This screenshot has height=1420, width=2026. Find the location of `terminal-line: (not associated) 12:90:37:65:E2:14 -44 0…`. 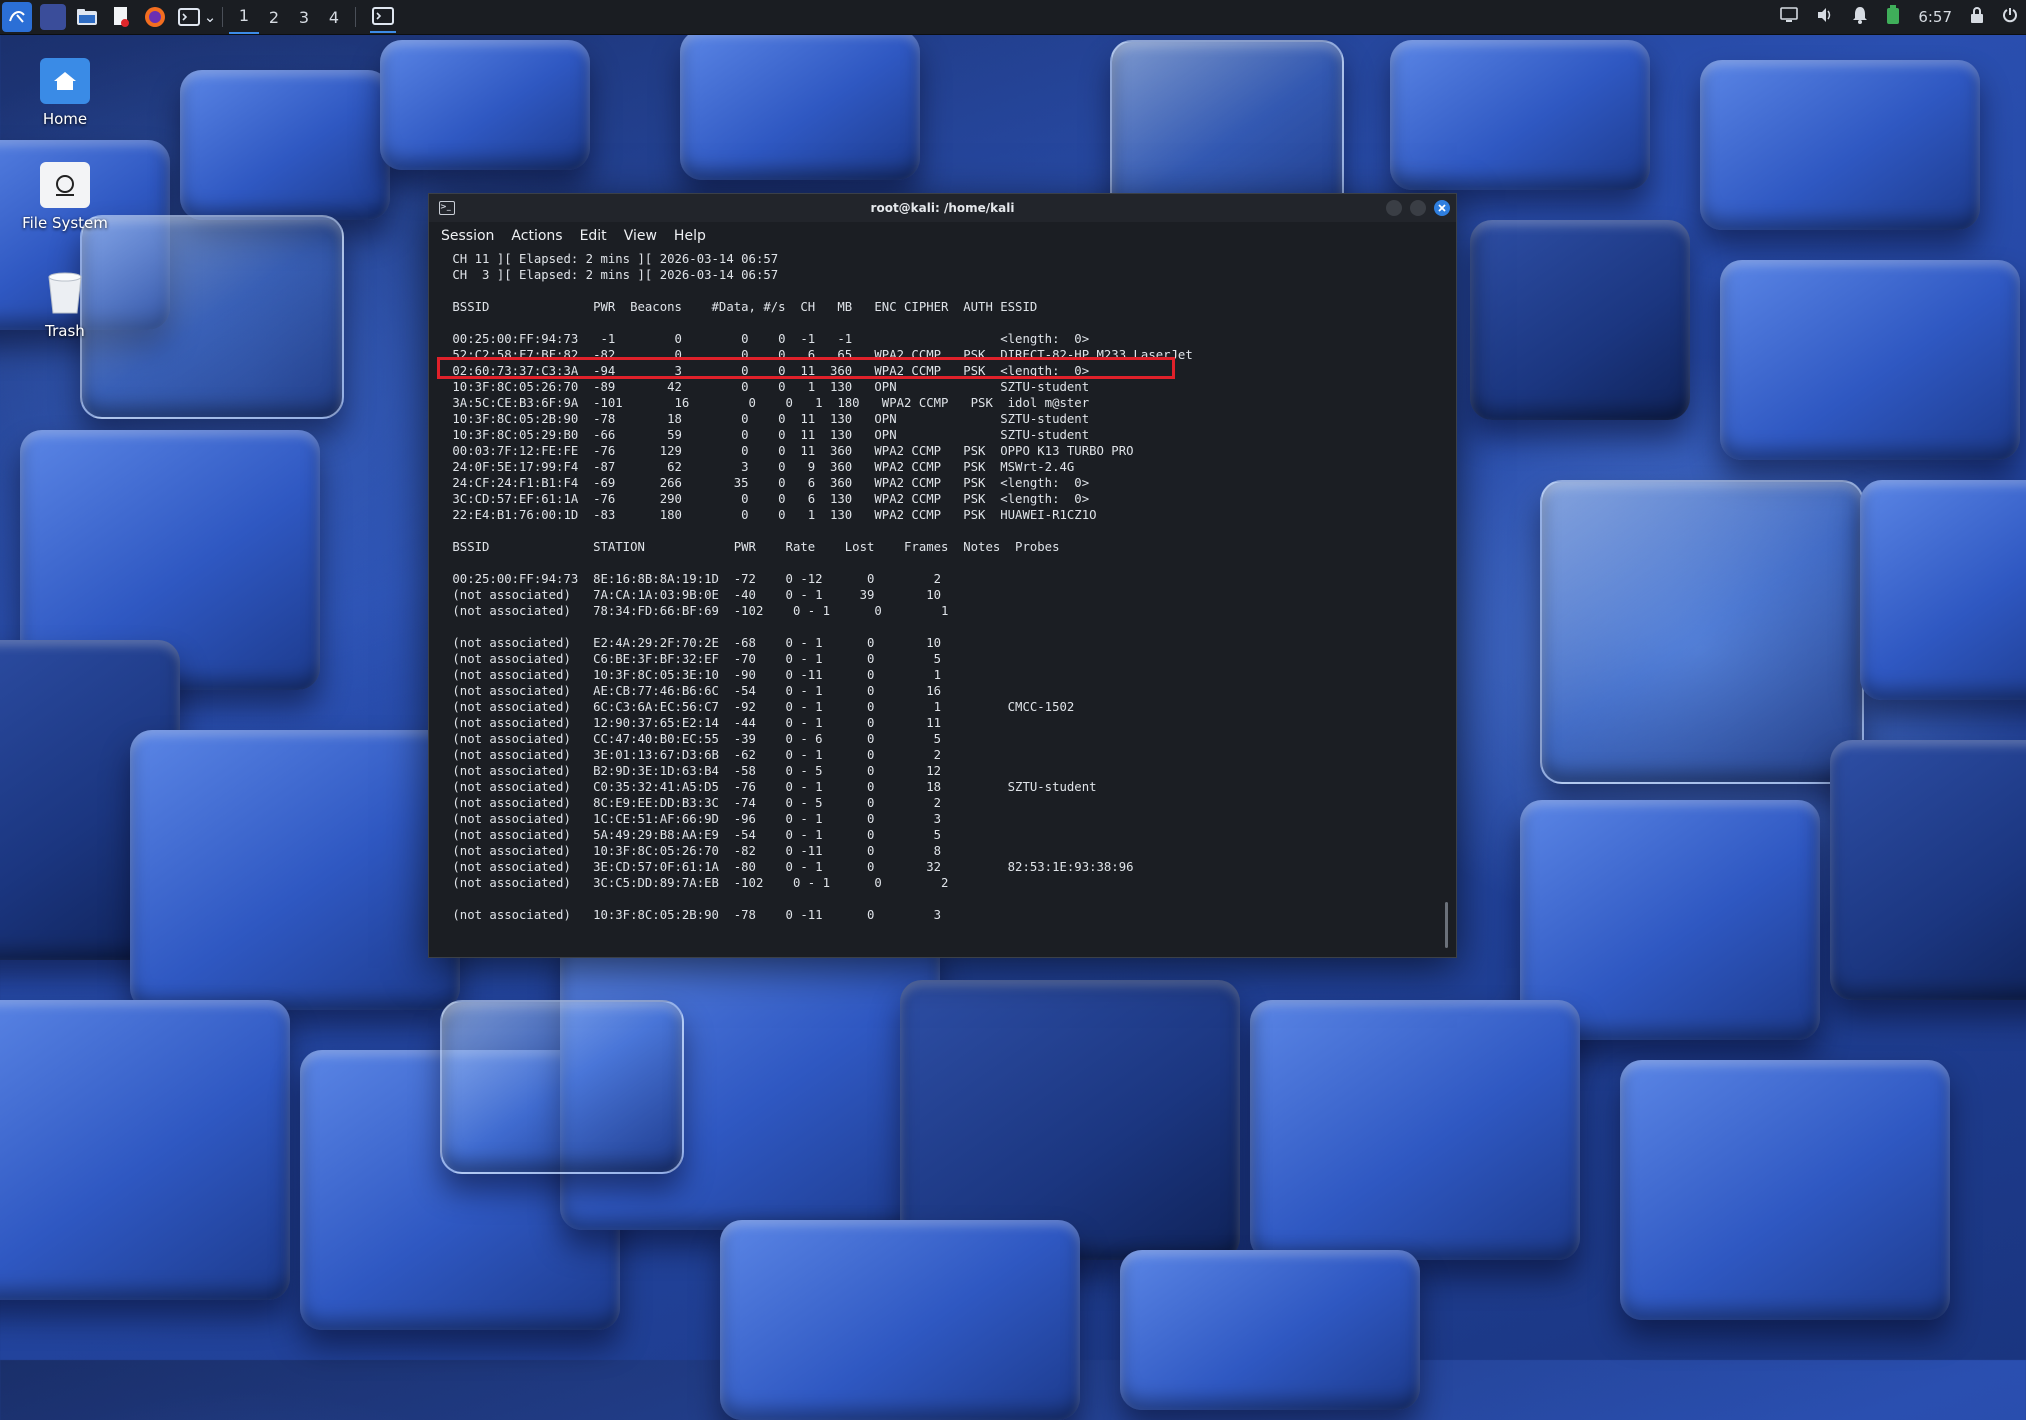

terminal-line: (not associated) 12:90:37:65:E2:14 -44 0… is located at coordinates (693, 723).